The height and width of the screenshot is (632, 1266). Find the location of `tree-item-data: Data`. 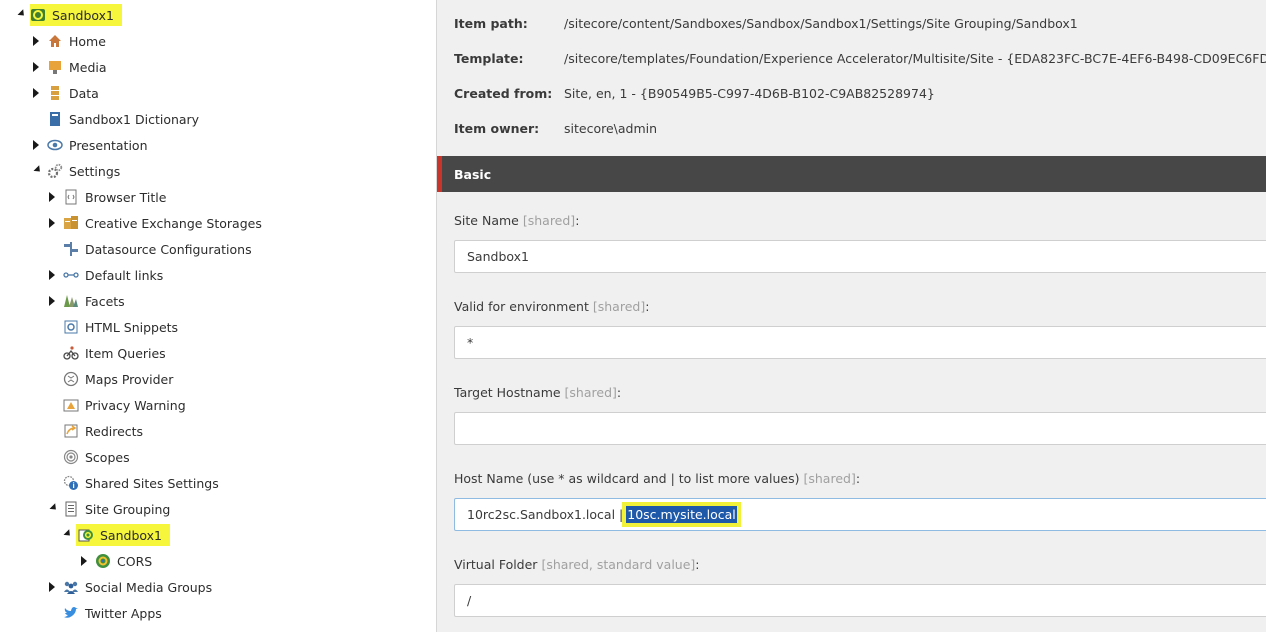

tree-item-data: Data is located at coordinates (69, 93).